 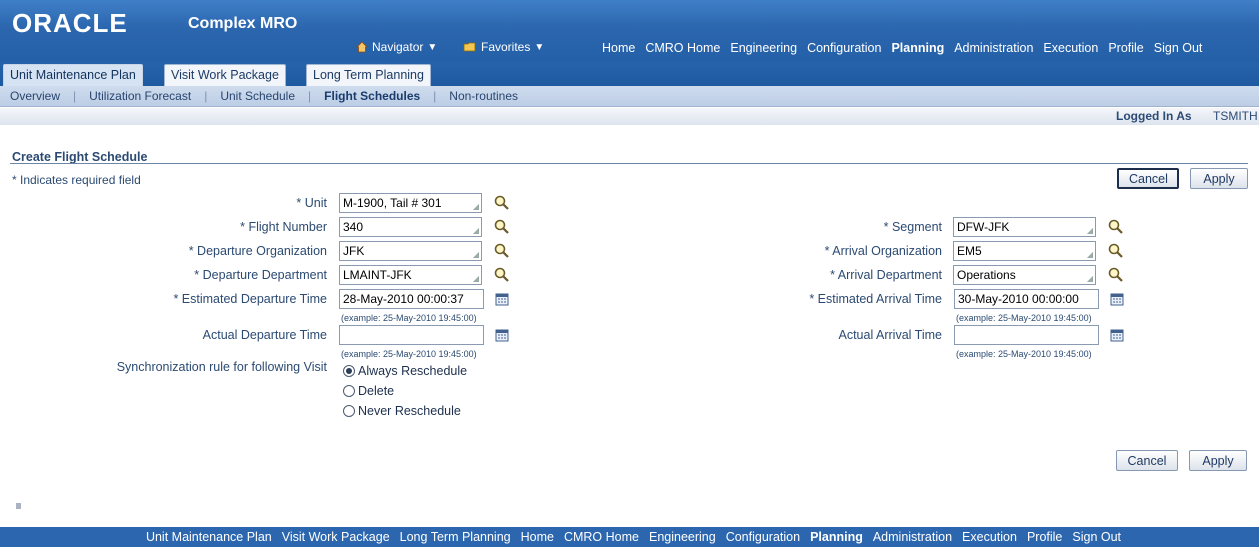 I want to click on cancel-button-top: Cancel, so click(x=1148, y=178).